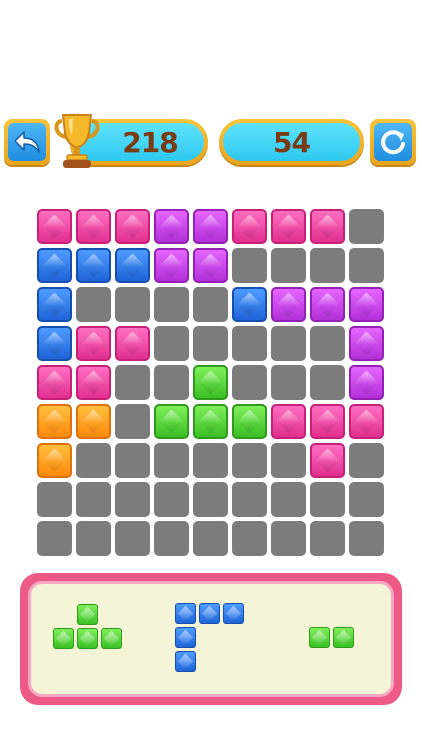  I want to click on current-score-panel: 54, so click(291, 142).